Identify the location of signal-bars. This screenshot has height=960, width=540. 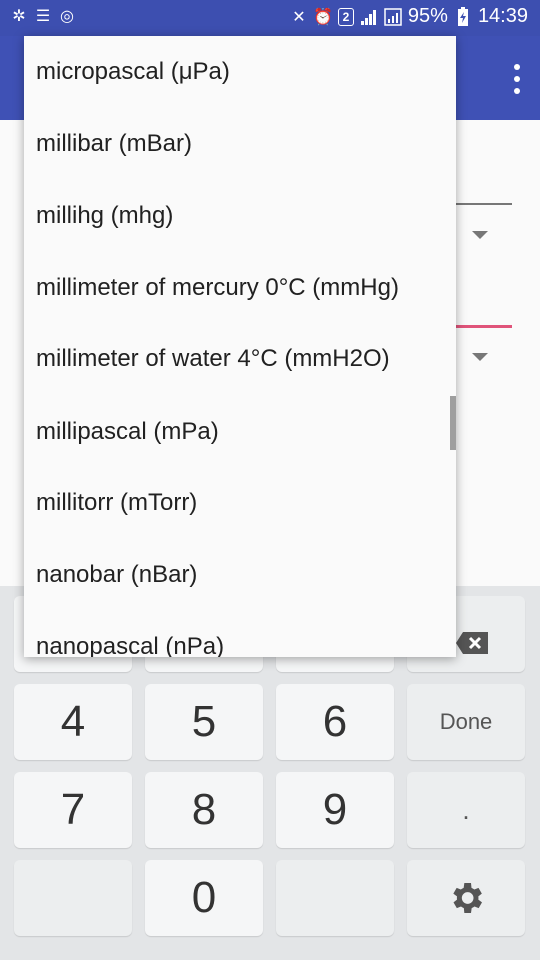
(368, 17).